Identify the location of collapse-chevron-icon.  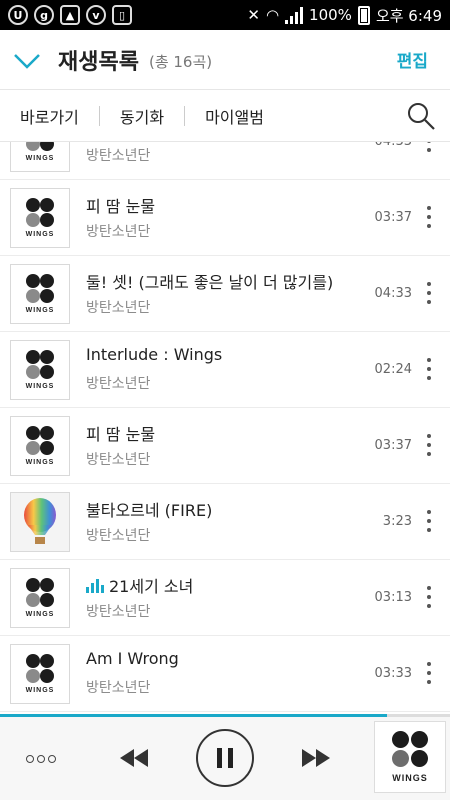
(27, 60).